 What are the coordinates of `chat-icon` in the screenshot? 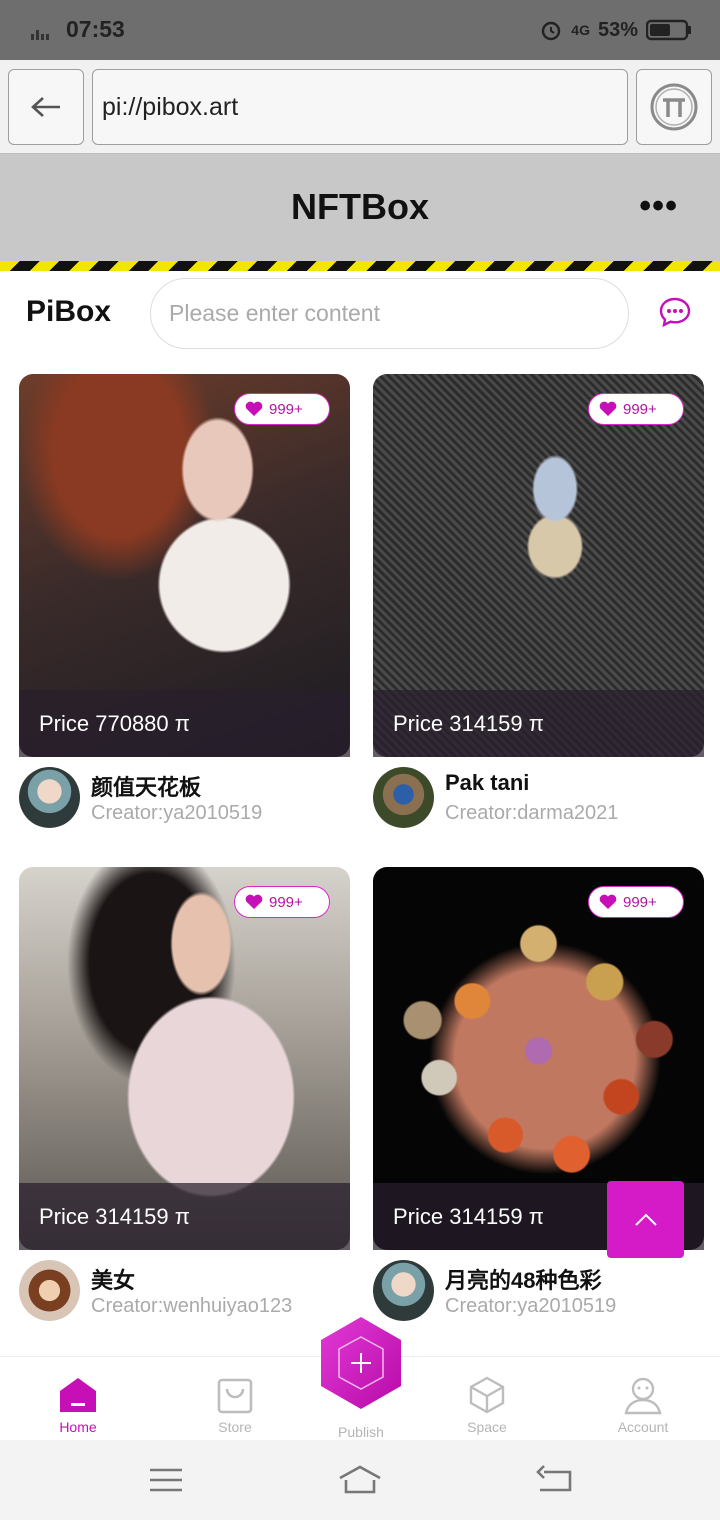 It's located at (675, 312).